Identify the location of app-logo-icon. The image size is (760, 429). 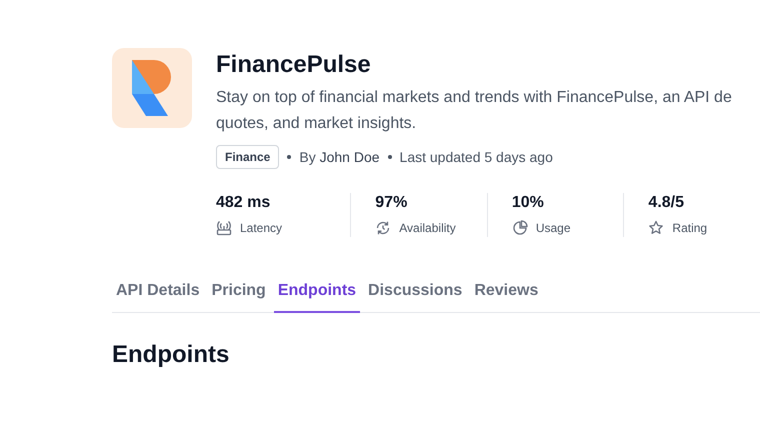
(152, 88).